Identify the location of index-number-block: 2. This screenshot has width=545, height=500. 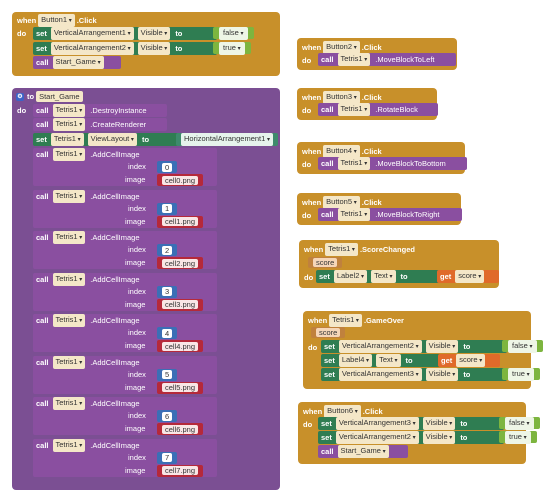
(167, 250).